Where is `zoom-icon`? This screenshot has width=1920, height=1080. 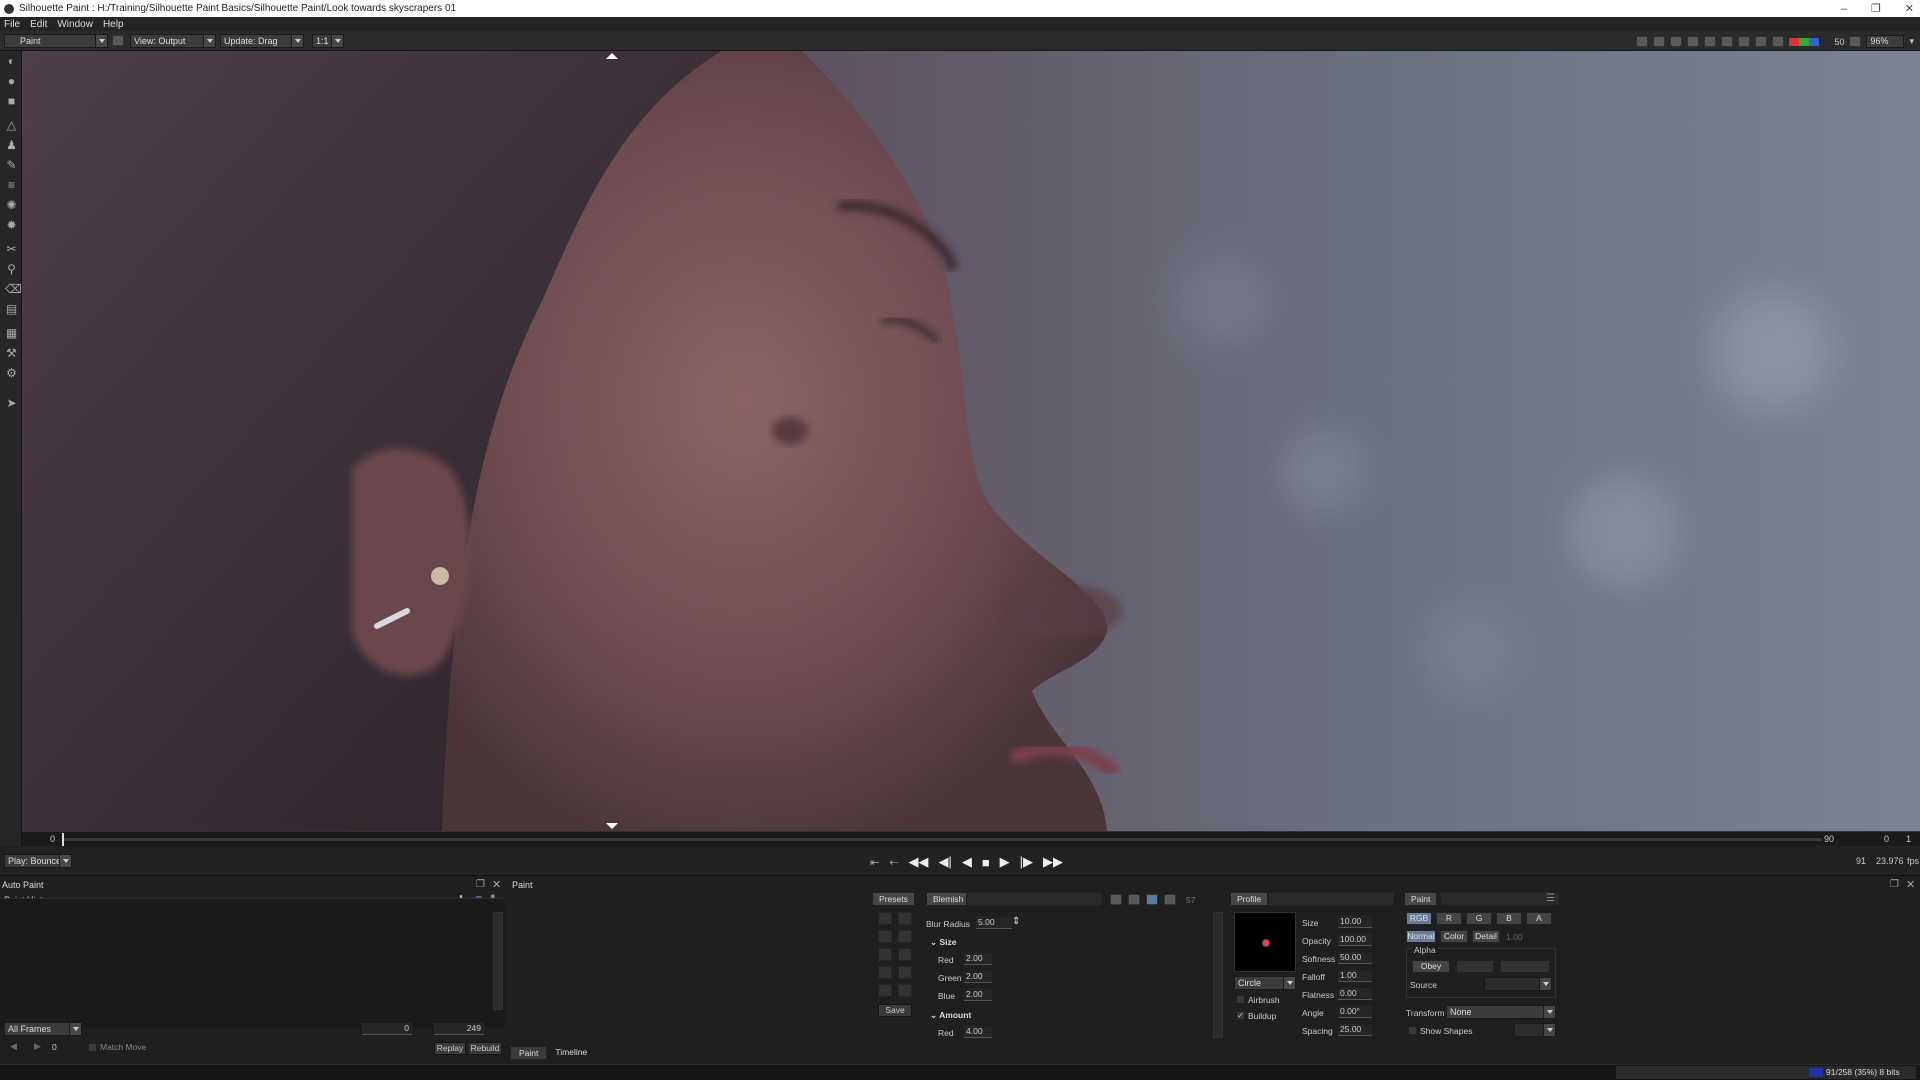
zoom-icon is located at coordinates (1693, 41).